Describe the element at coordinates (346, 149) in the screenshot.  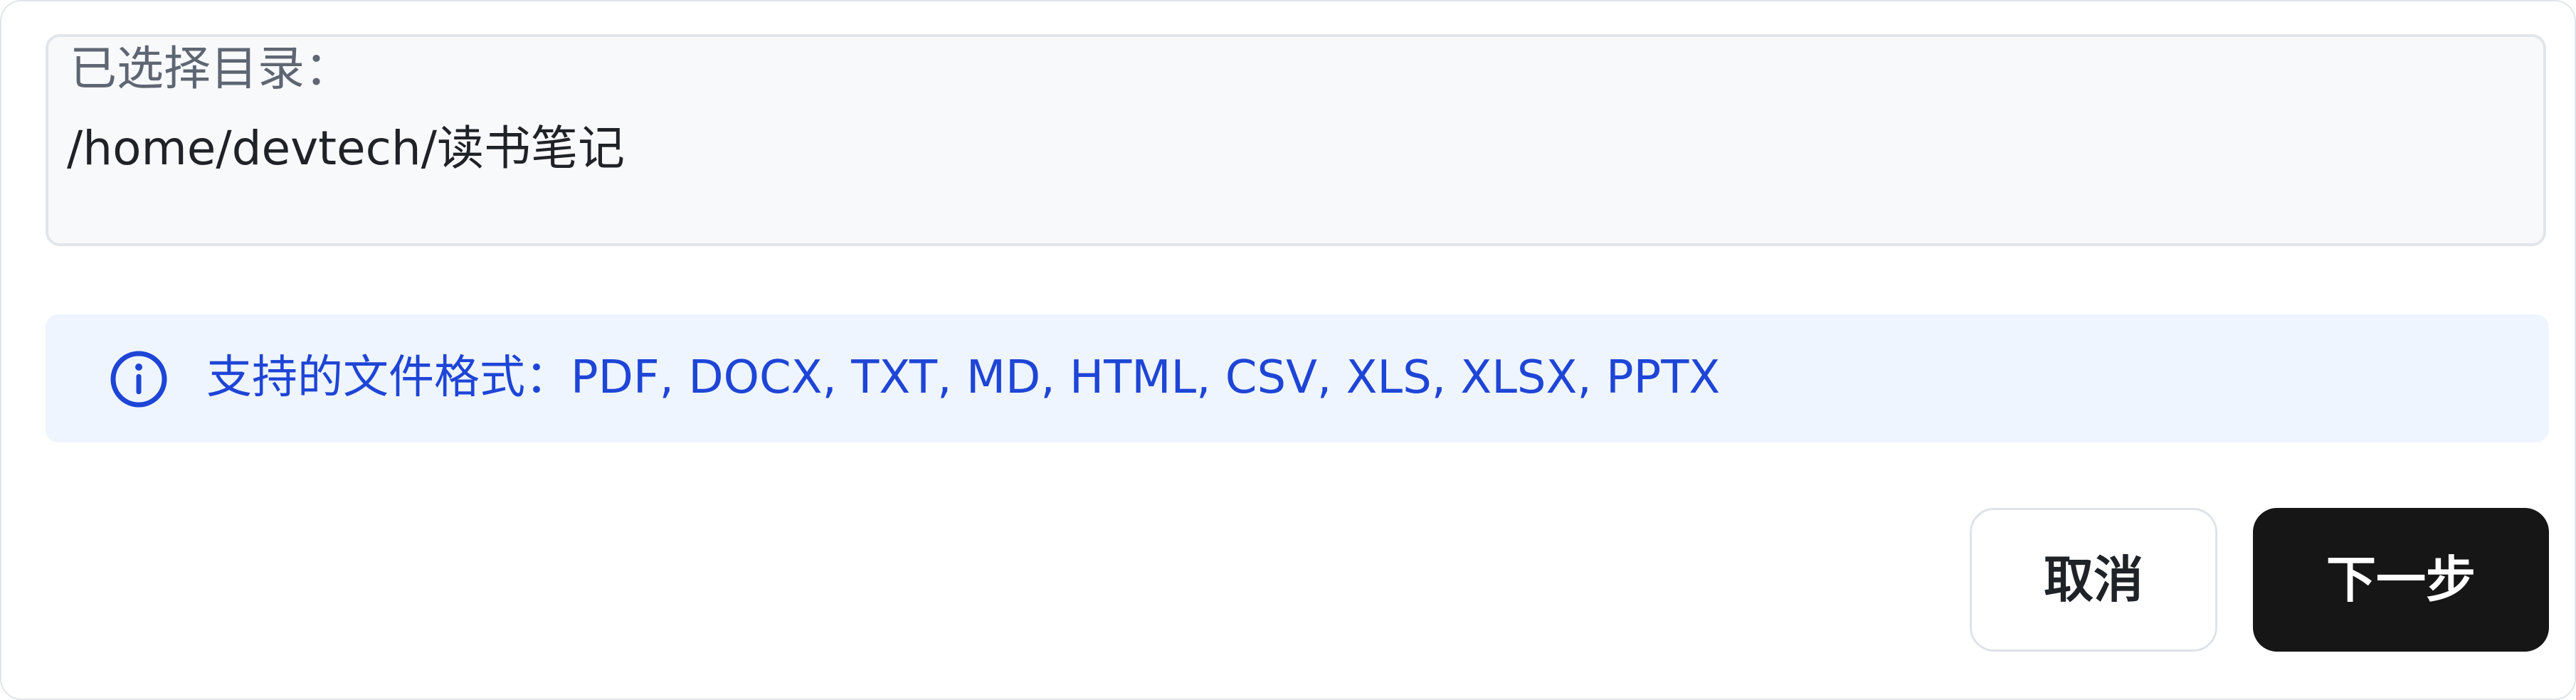
I see `selected-directory-path: /home/devtech/读书笔记` at that location.